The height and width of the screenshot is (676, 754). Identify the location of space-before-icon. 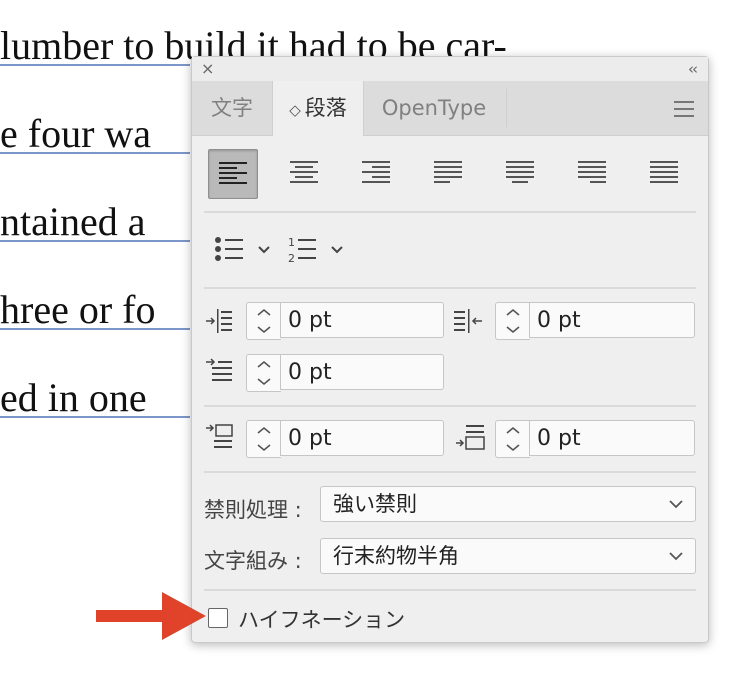
(219, 436).